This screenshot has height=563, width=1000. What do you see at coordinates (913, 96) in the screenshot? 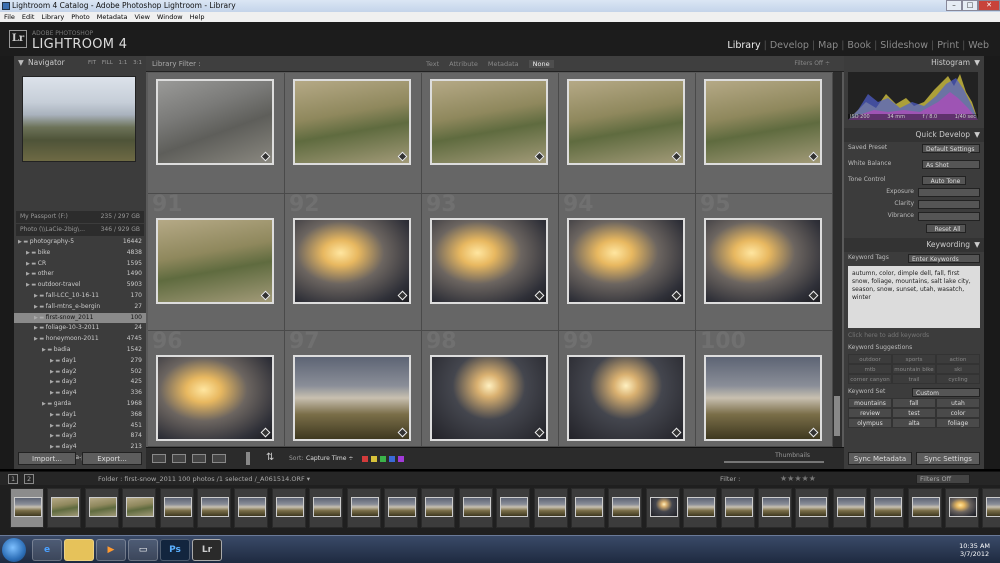
I see `histogram-graph: ISO 200 34 mm f / 8.0 1/40 sec` at bounding box center [913, 96].